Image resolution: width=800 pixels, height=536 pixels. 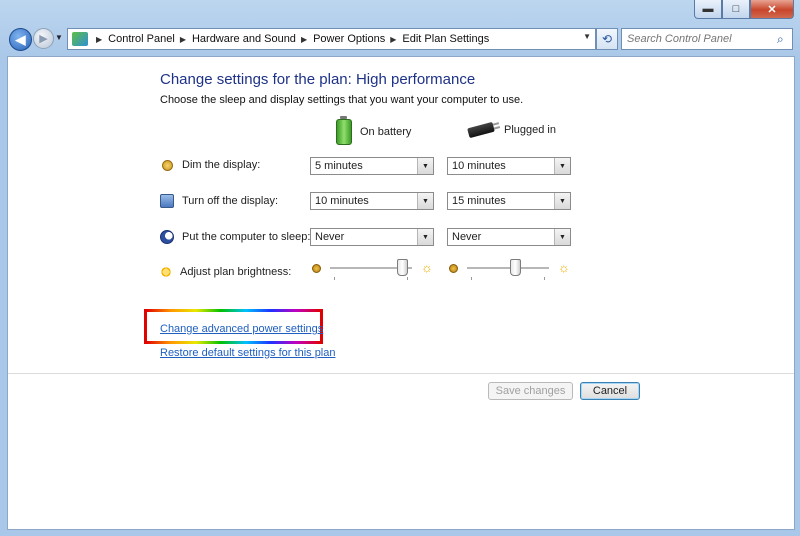 What do you see at coordinates (330, 237) in the screenshot?
I see `sleep-on-battery-value: Never` at bounding box center [330, 237].